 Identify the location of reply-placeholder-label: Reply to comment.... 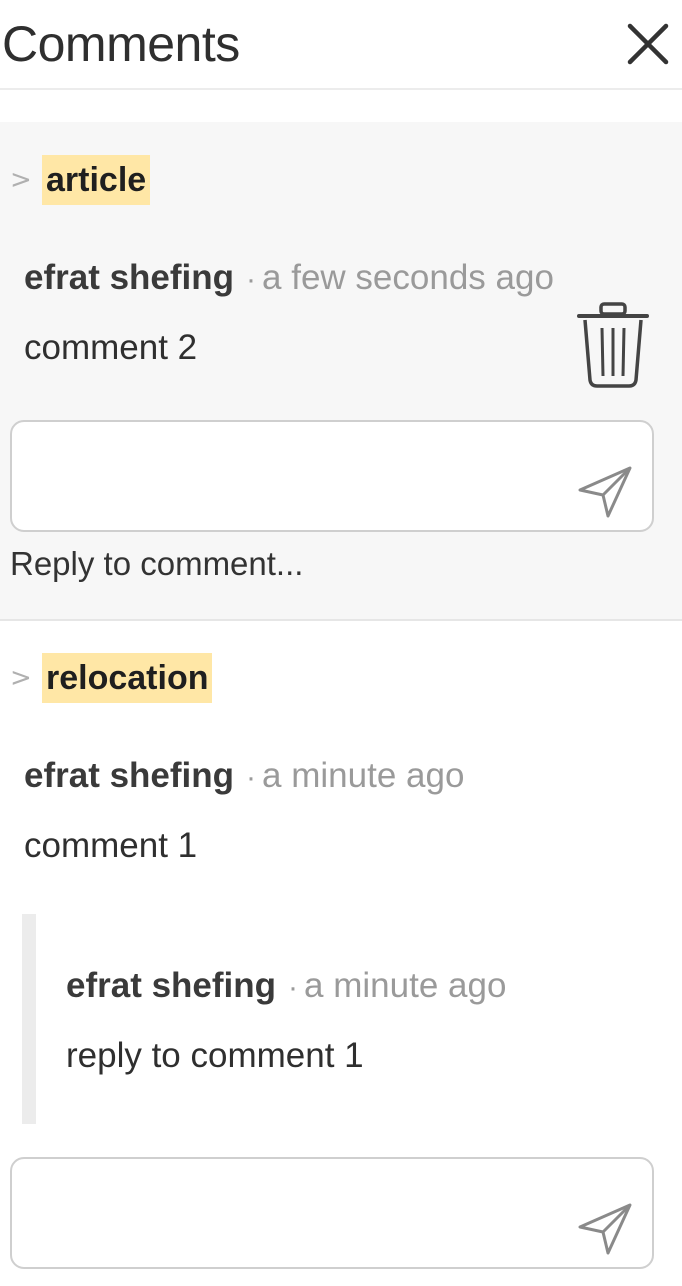
(157, 563).